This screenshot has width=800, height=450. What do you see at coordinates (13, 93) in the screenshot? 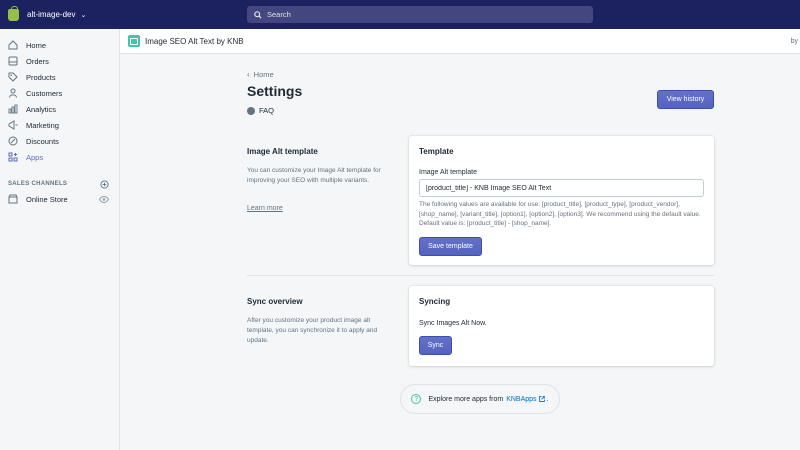
I see `person-icon` at bounding box center [13, 93].